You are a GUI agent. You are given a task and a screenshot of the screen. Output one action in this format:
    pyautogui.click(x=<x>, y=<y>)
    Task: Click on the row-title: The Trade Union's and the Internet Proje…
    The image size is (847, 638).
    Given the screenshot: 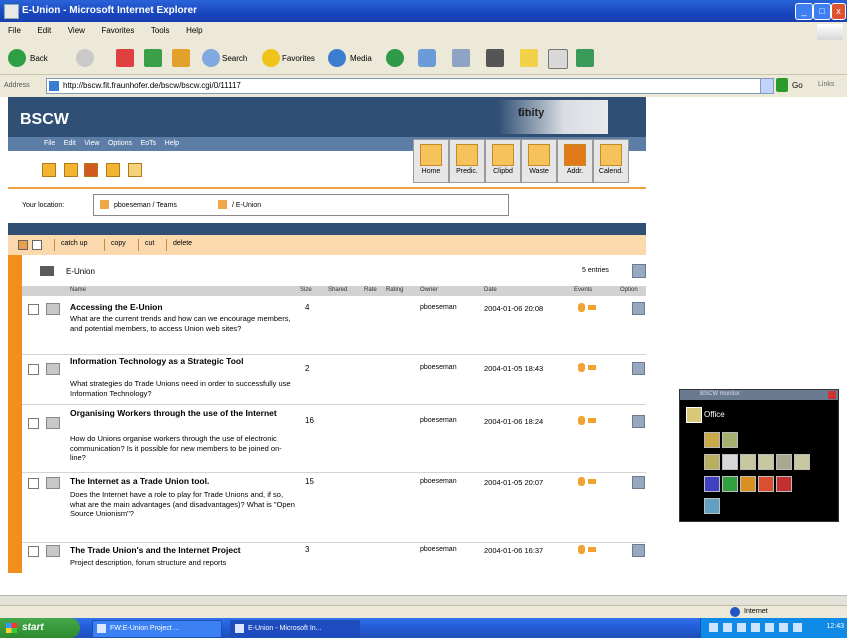 What is the action you would take?
    pyautogui.click(x=183, y=550)
    